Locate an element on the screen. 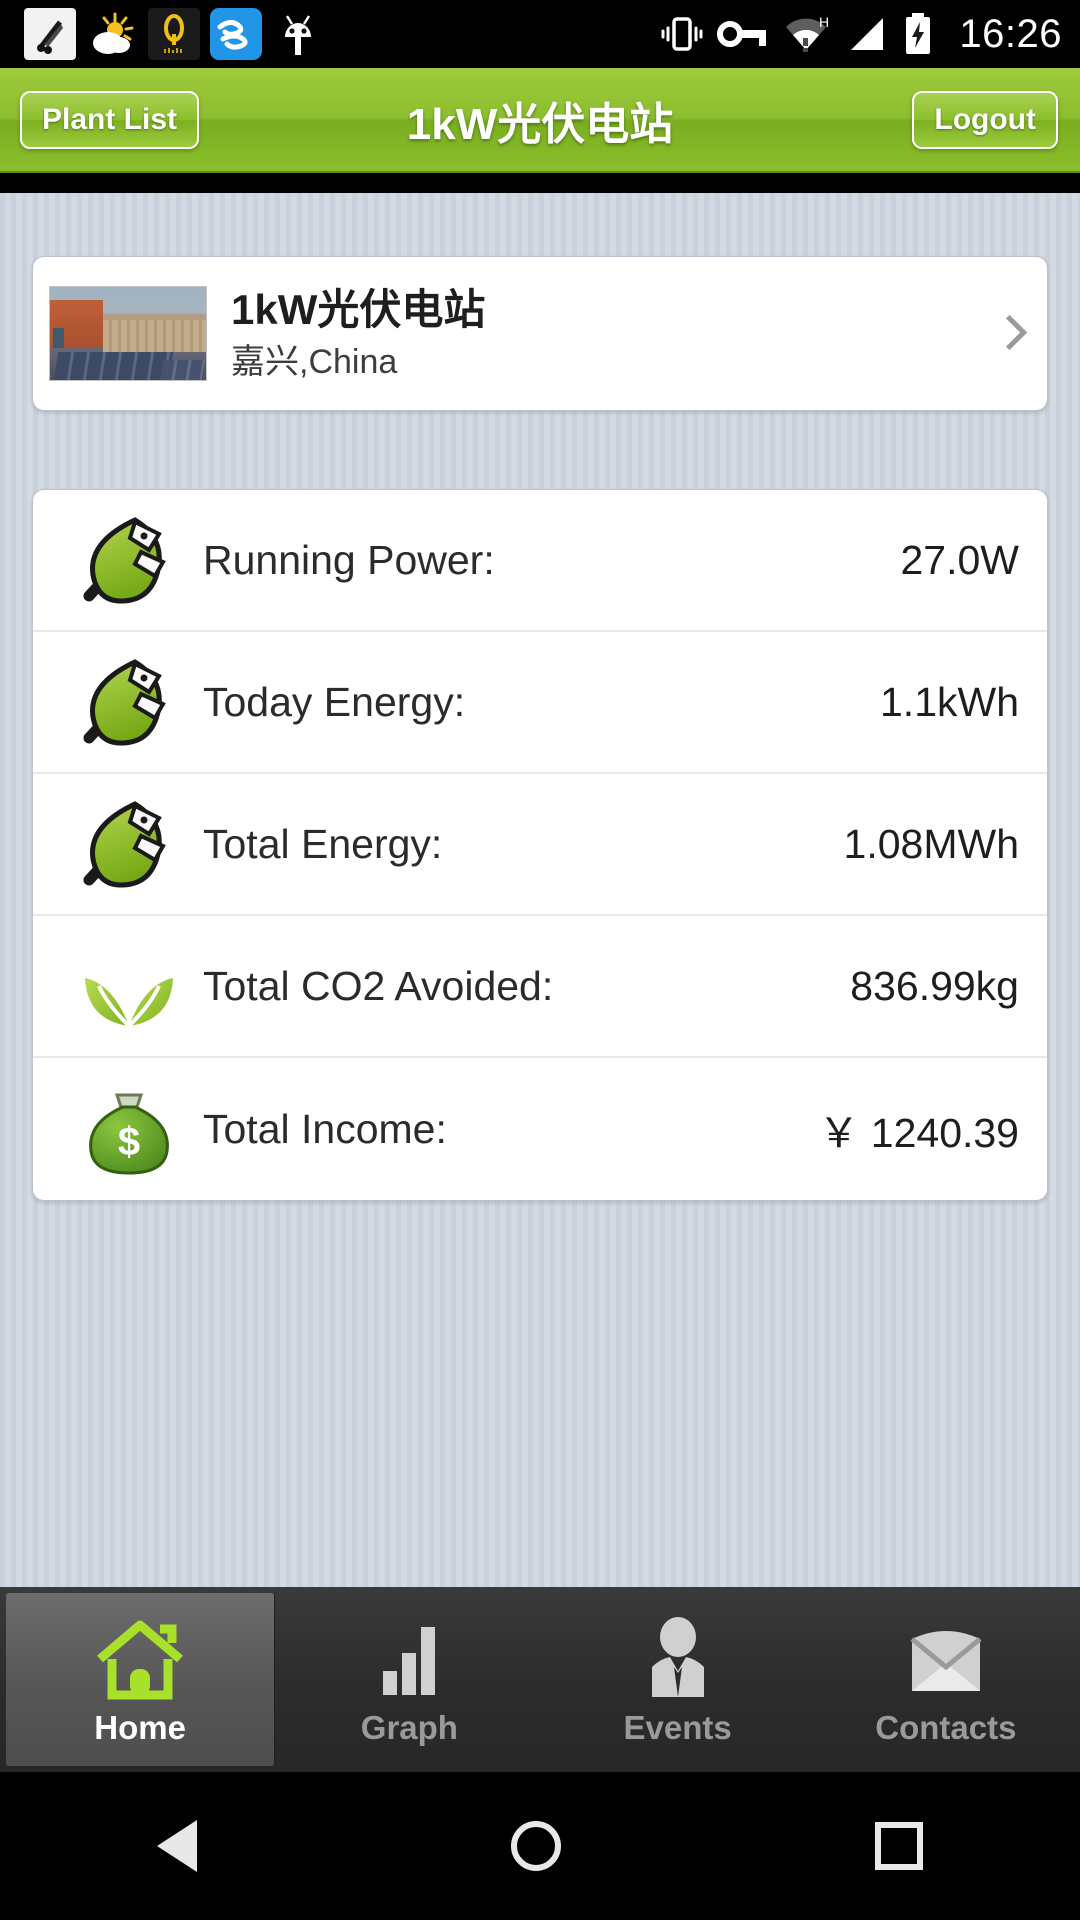 This screenshot has height=1920, width=1080. stat-row-today-energy: Today Energy: 1.1kWh is located at coordinates (540, 703).